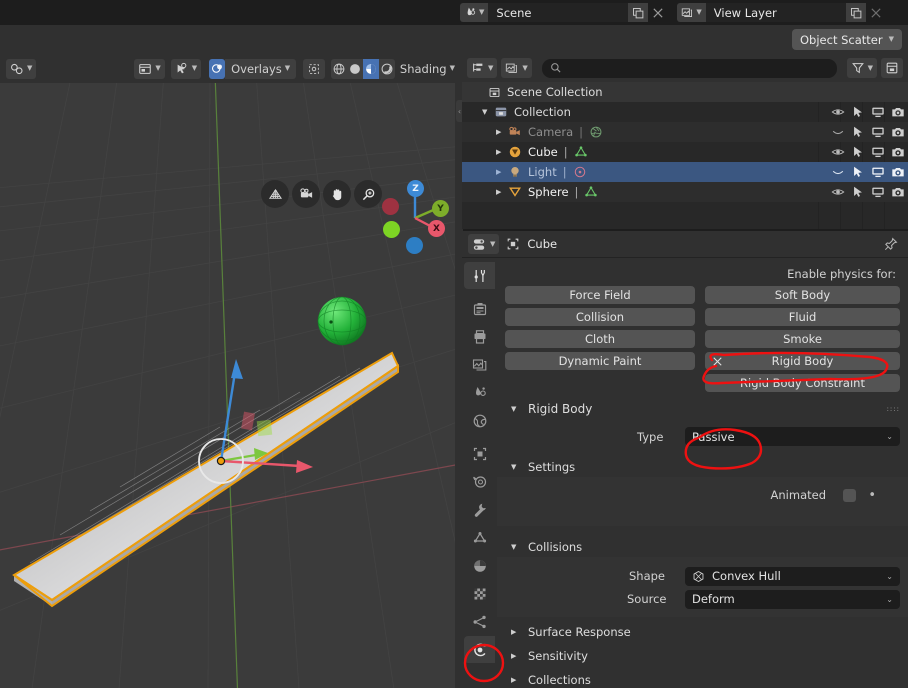 Image resolution: width=908 pixels, height=688 pixels. Describe the element at coordinates (387, 69) in the screenshot. I see `shading-rendered-icon` at that location.